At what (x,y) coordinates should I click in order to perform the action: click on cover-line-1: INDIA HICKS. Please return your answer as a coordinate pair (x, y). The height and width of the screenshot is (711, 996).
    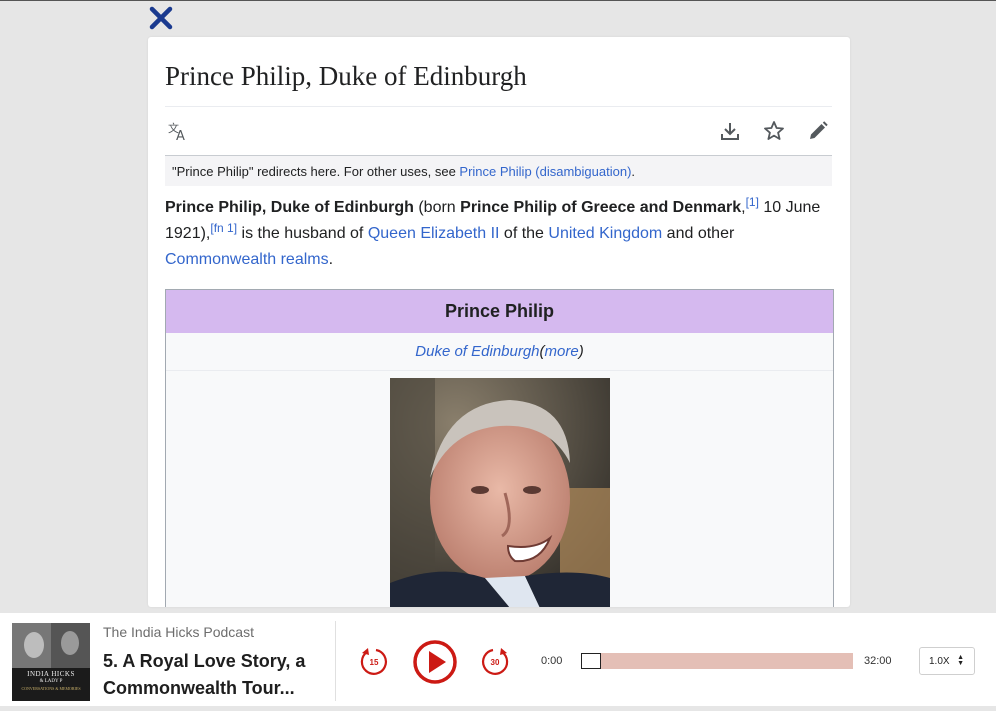
    Looking at the image, I should click on (51, 674).